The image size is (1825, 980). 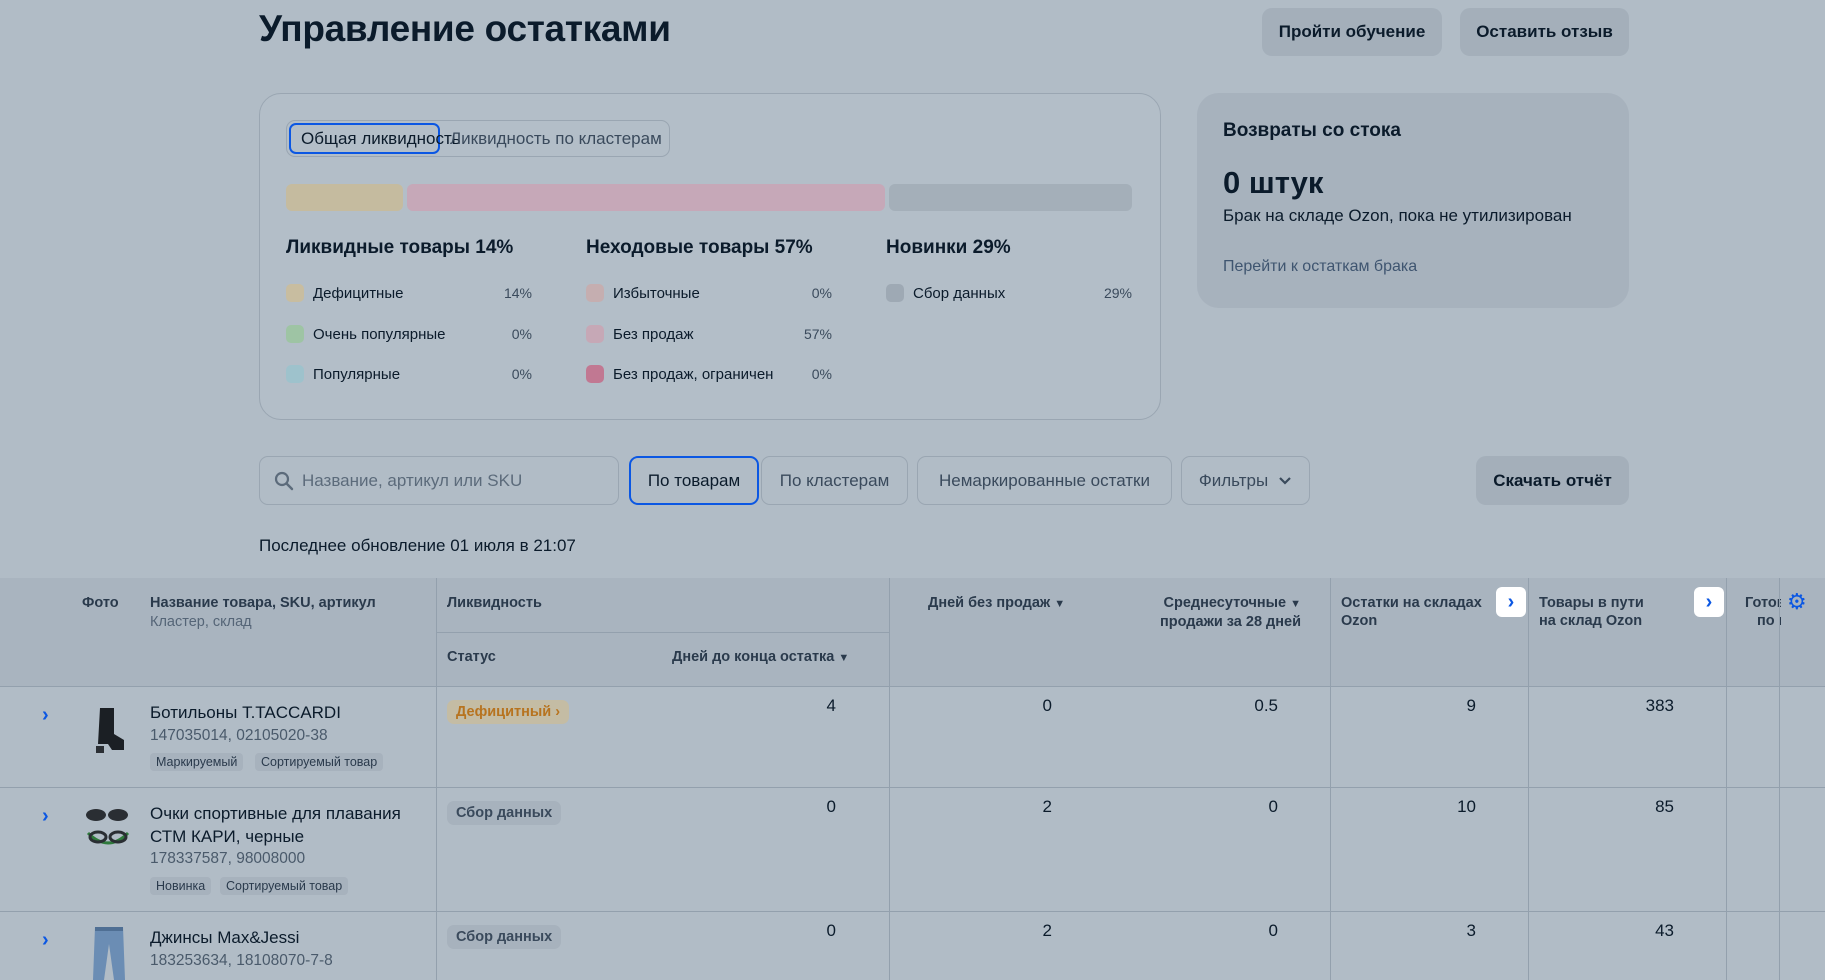 What do you see at coordinates (375, 138) in the screenshot?
I see `tab-total-liquidity: Общая ликвидность` at bounding box center [375, 138].